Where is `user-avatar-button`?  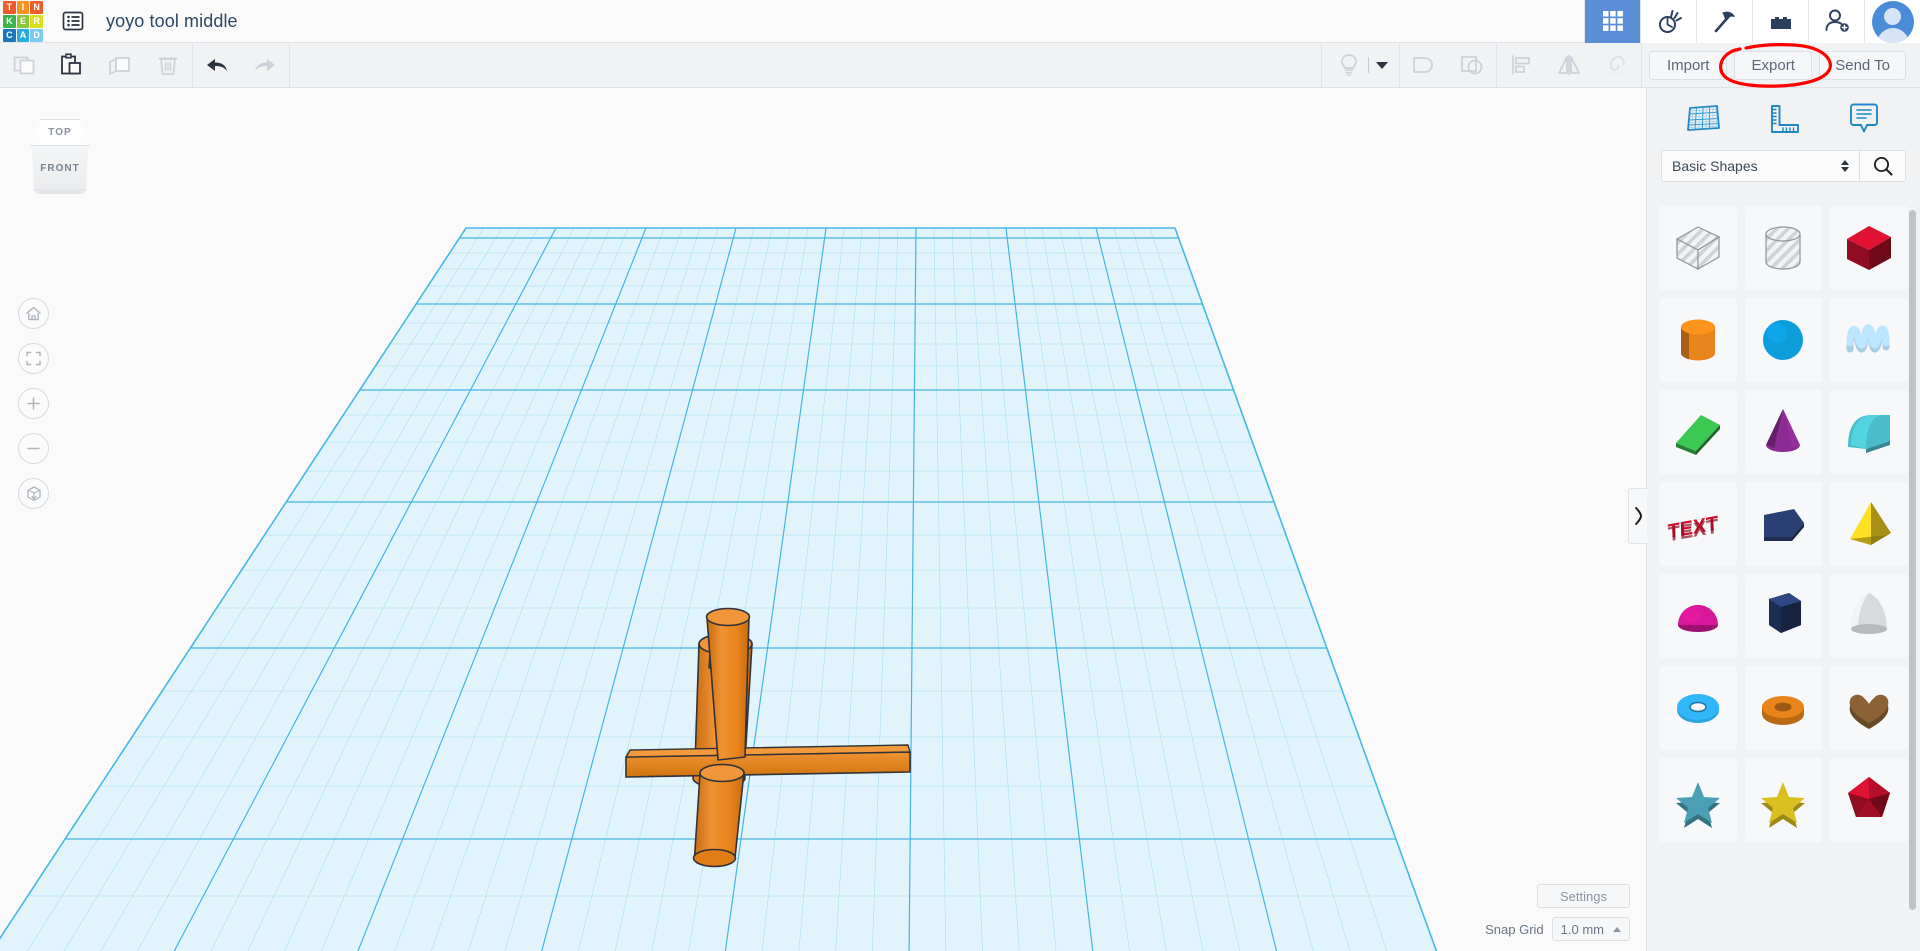 user-avatar-button is located at coordinates (1892, 21).